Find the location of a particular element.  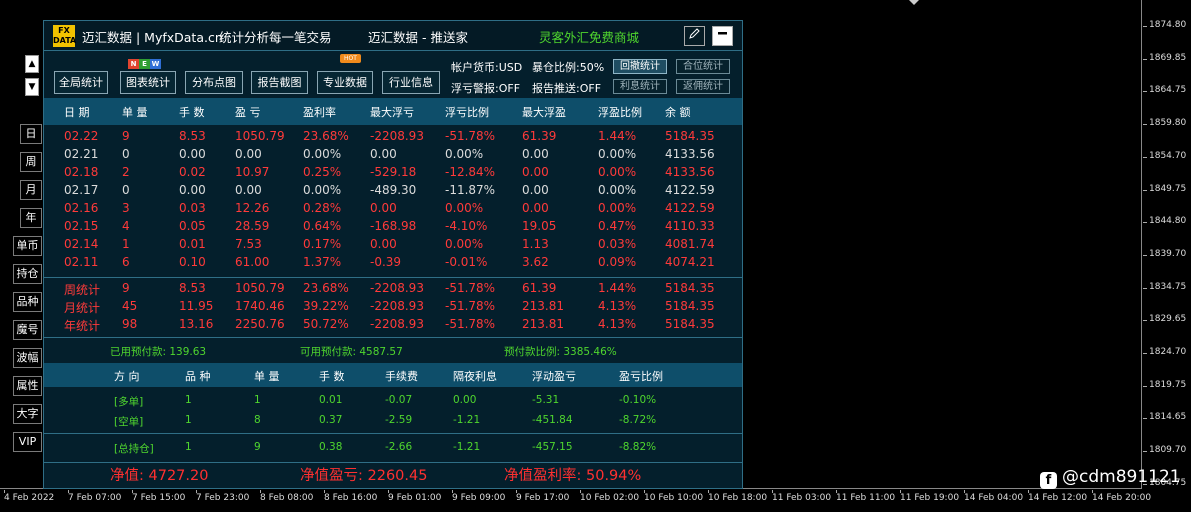

position-stats-button: 合位统计 is located at coordinates (703, 66).